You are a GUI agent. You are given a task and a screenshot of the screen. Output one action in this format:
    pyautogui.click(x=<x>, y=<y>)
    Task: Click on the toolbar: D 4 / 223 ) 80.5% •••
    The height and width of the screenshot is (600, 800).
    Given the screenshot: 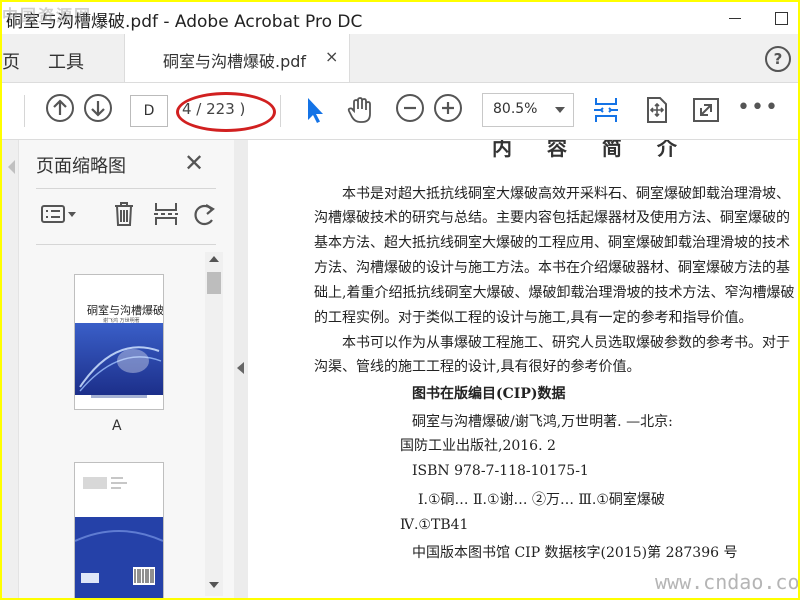 What is the action you would take?
    pyautogui.click(x=400, y=111)
    